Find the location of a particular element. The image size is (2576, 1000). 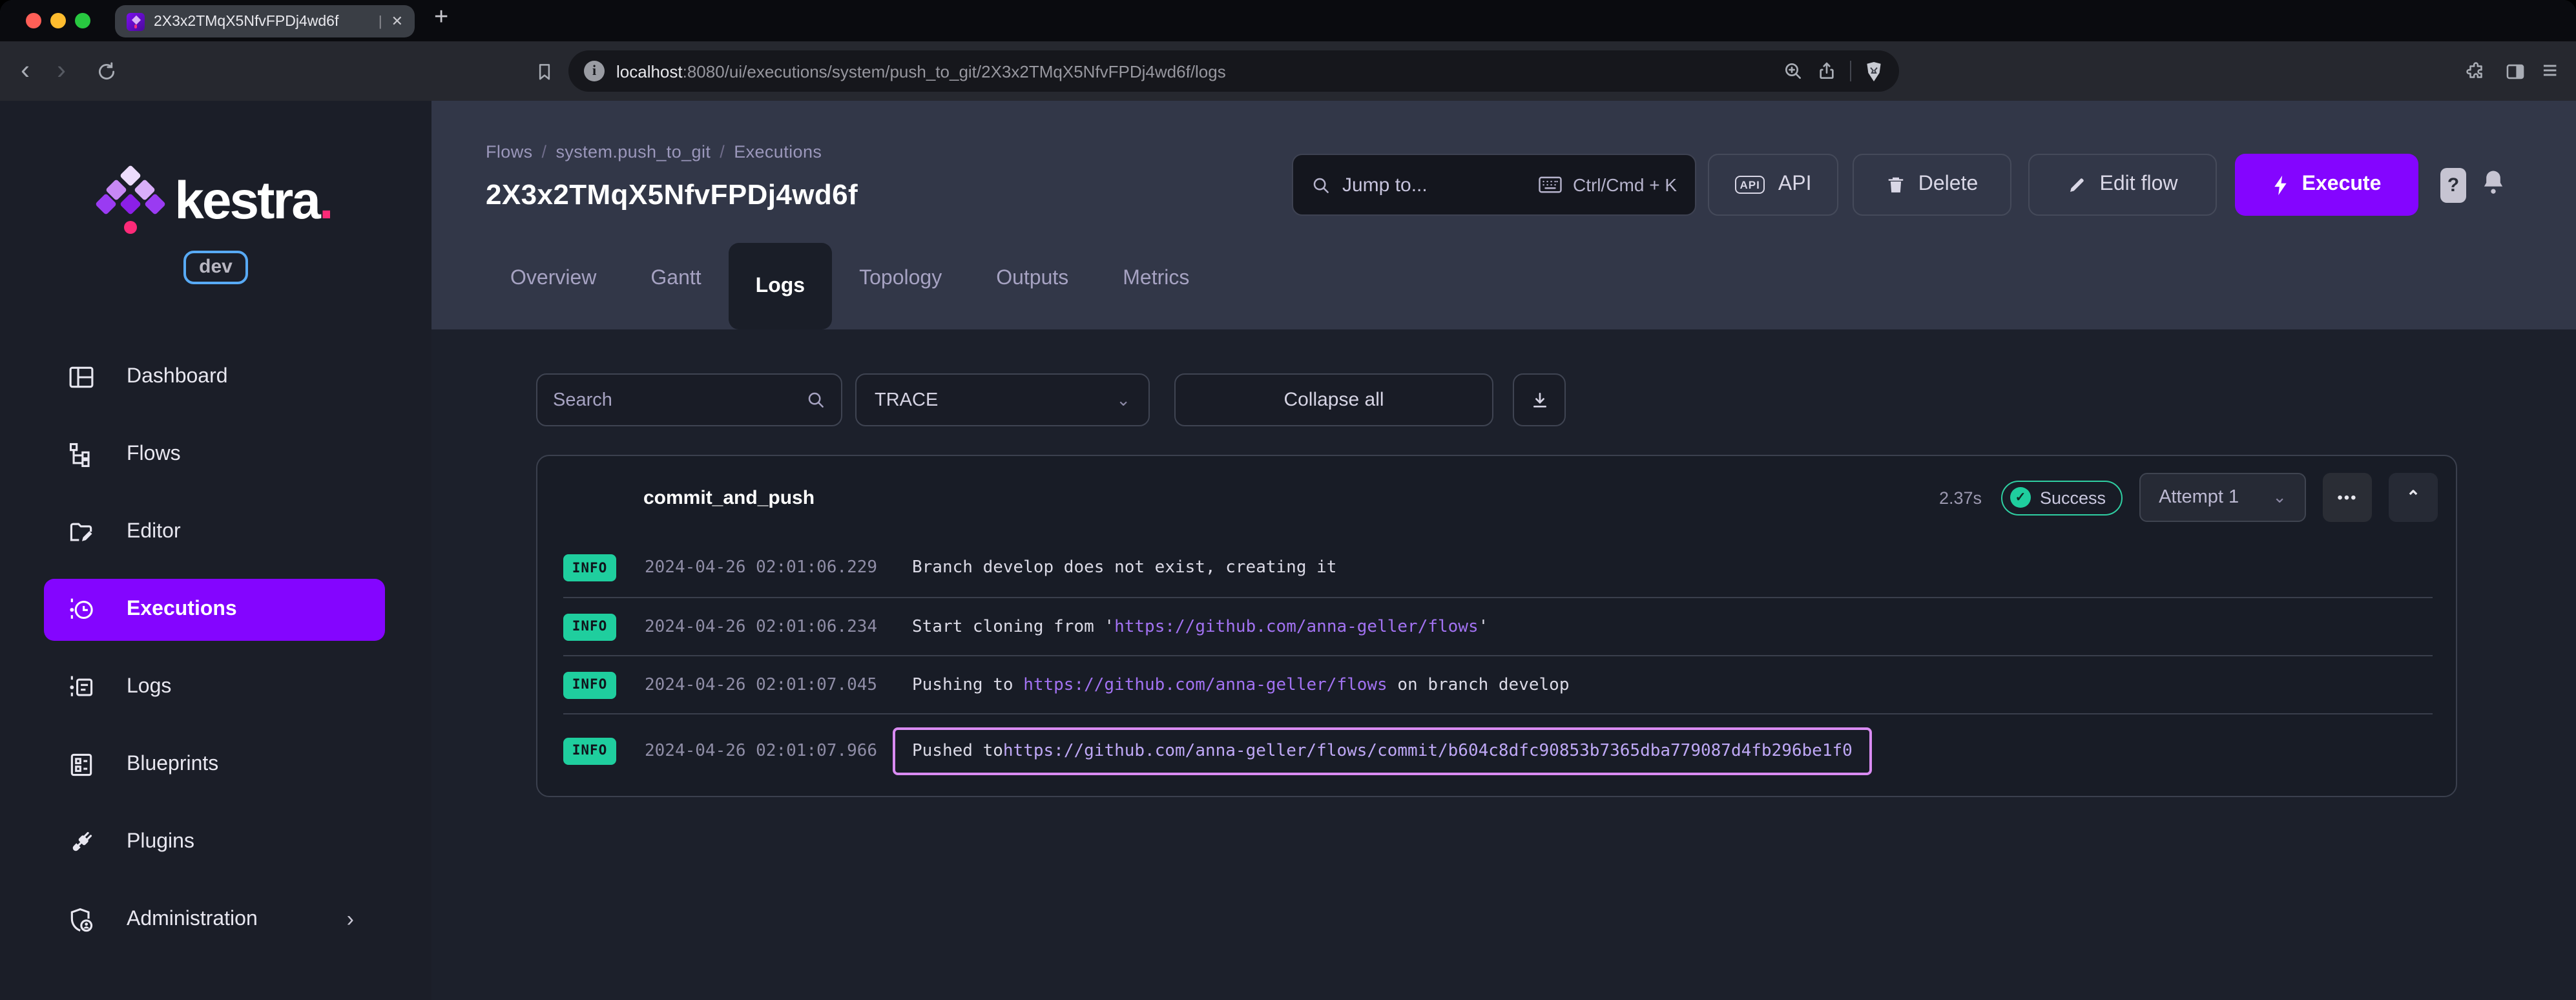

tab-overview: Overview is located at coordinates (553, 279).